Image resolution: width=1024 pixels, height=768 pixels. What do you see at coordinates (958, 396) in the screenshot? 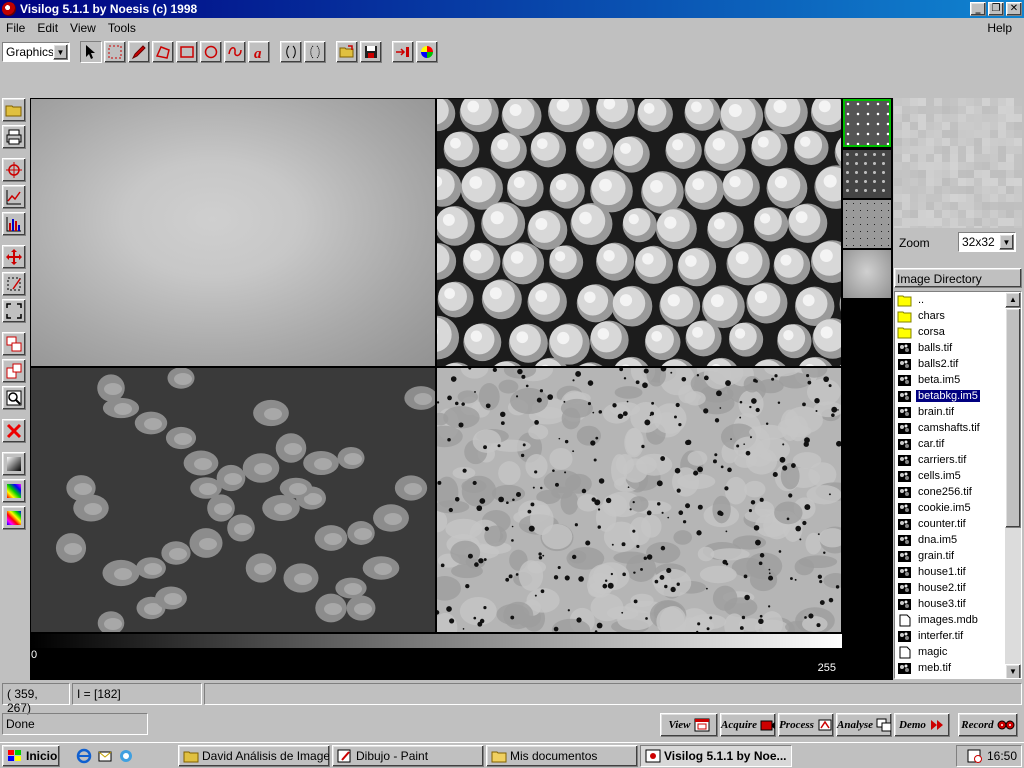
I see `directory-item: betabkg.im5` at bounding box center [958, 396].